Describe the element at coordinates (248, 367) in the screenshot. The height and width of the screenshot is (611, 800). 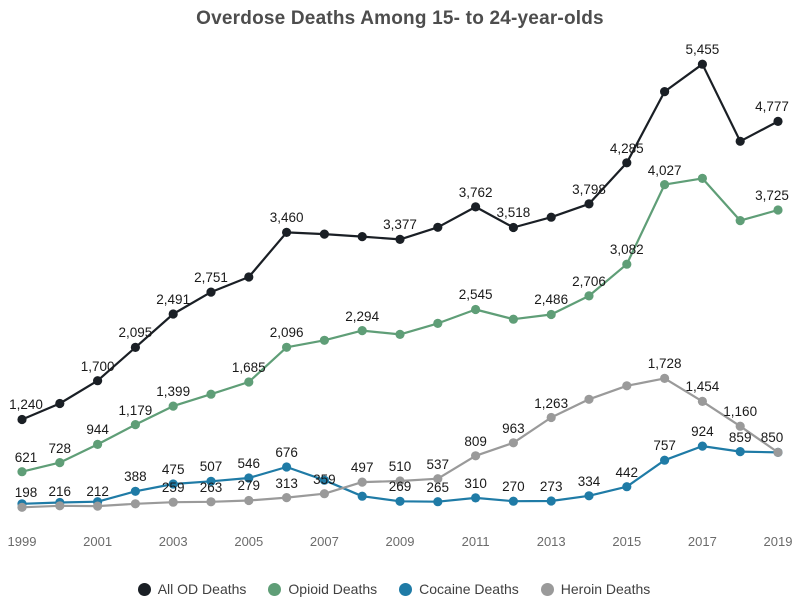
I see `data-point-label: 1,685` at that location.